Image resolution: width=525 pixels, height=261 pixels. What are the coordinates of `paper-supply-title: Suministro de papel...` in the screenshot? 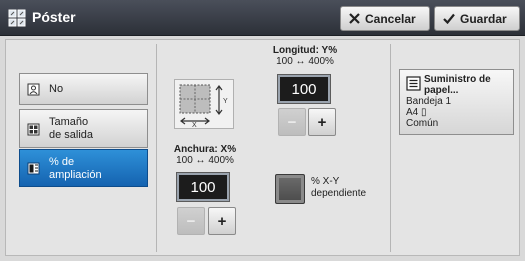 It's located at (457, 85).